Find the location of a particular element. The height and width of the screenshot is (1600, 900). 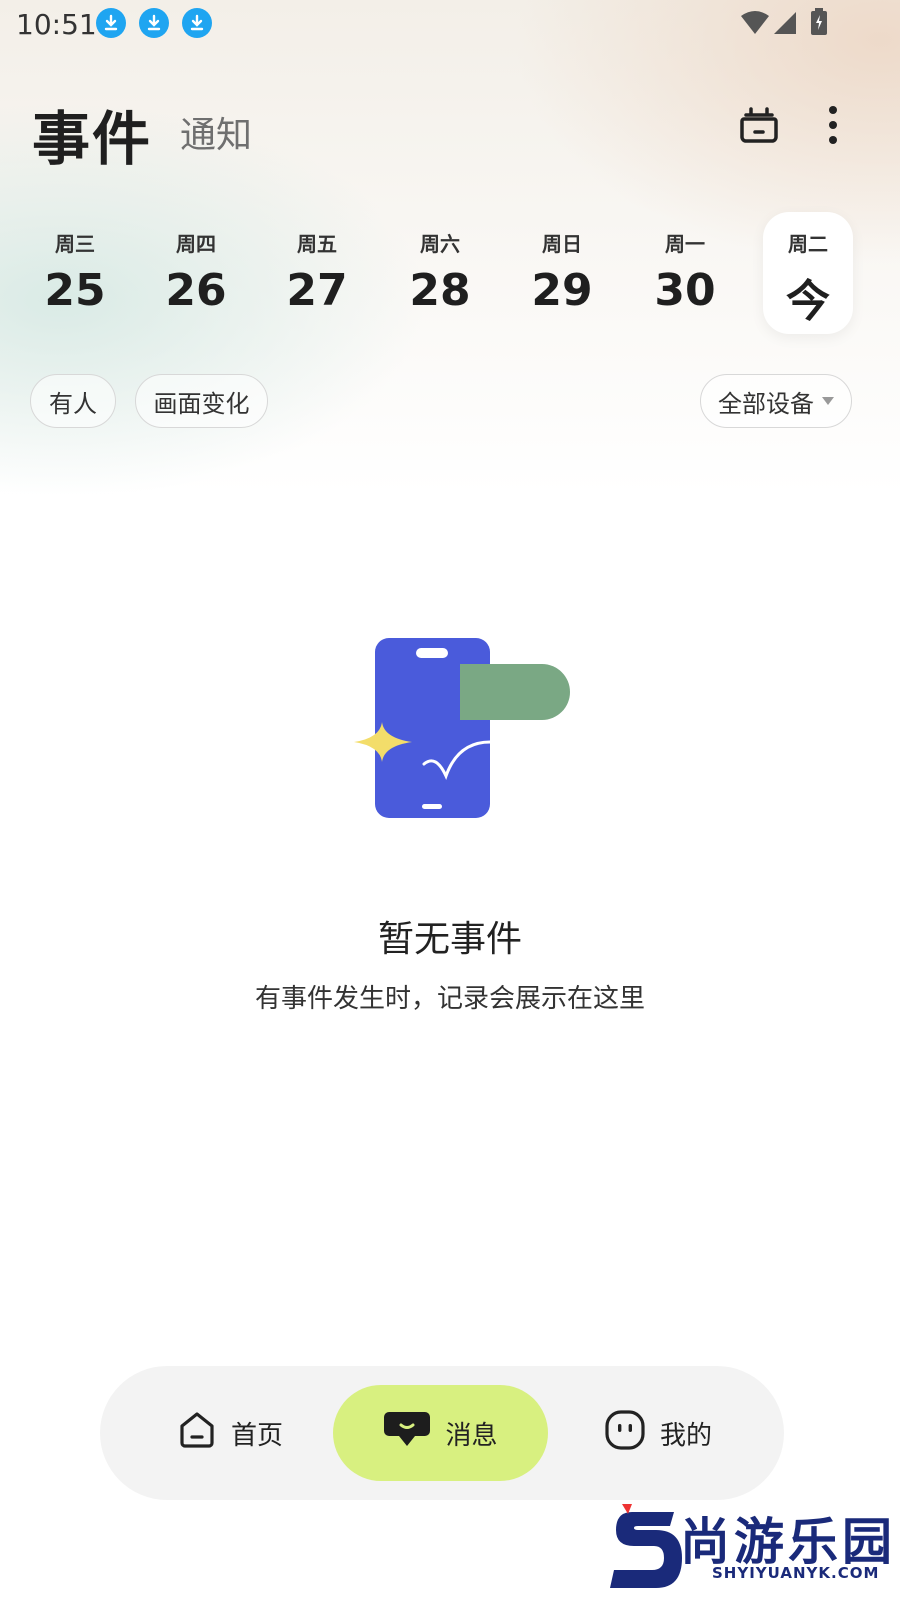

date-cell-30: 周一 30 is located at coordinates (685, 272).